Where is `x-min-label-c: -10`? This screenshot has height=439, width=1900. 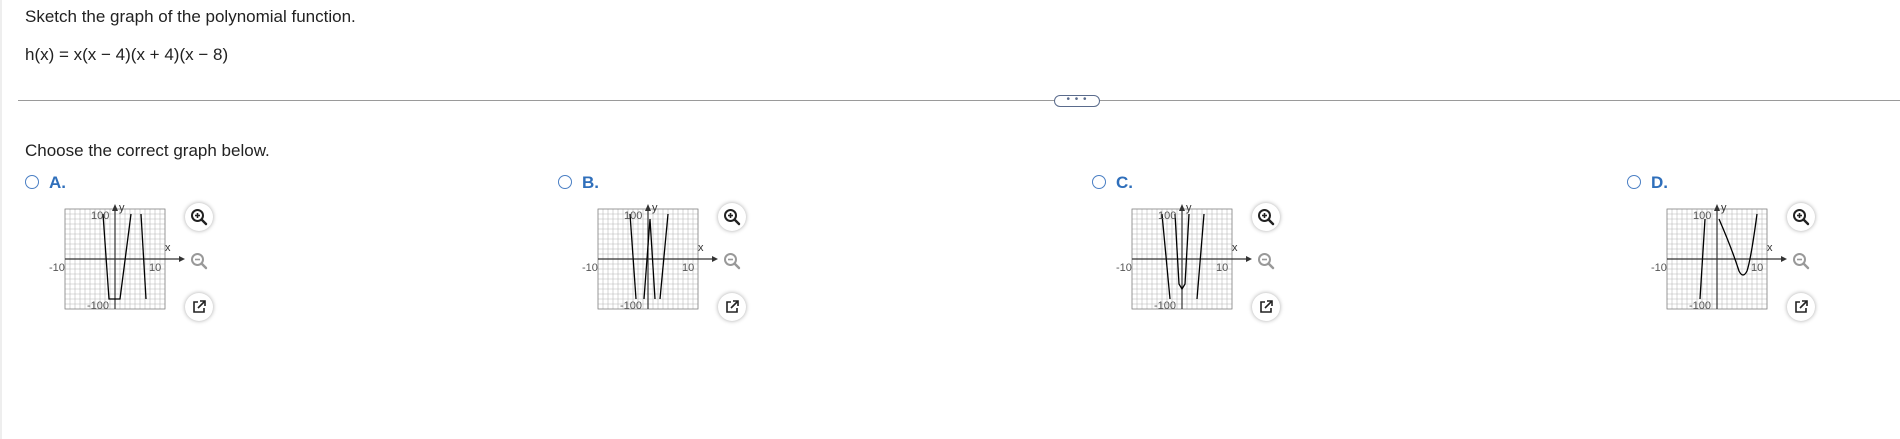
x-min-label-c: -10 is located at coordinates (1124, 268).